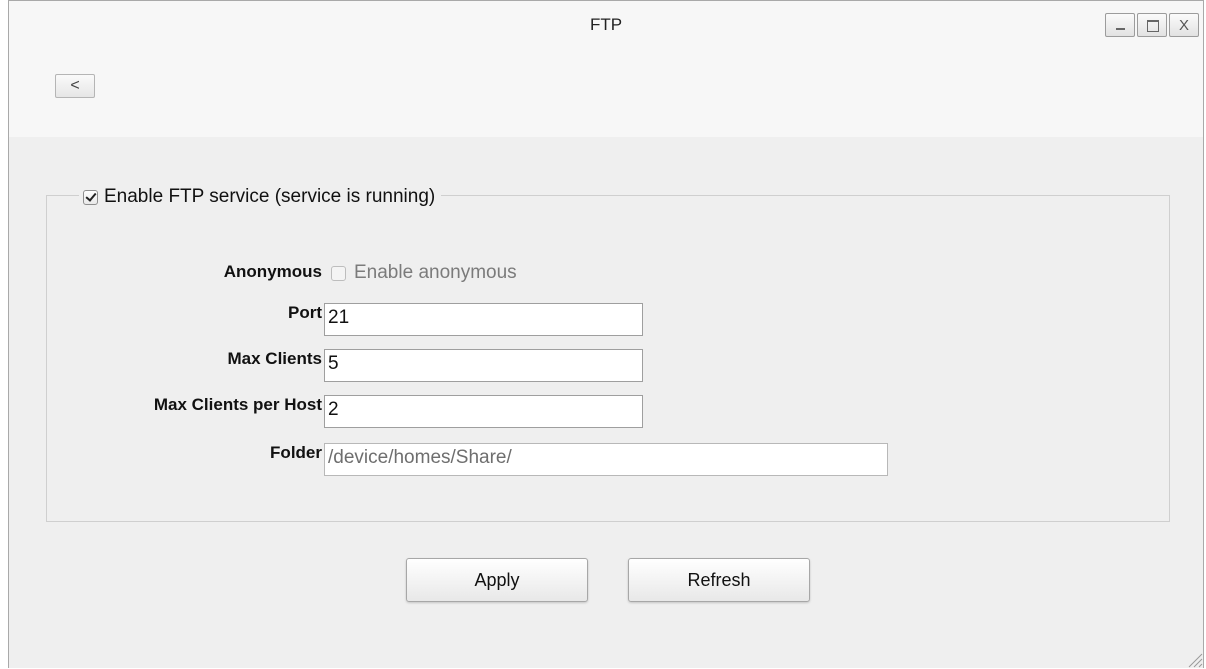  Describe the element at coordinates (435, 272) in the screenshot. I see `enable-anonymous-label: Enable anonymous` at that location.